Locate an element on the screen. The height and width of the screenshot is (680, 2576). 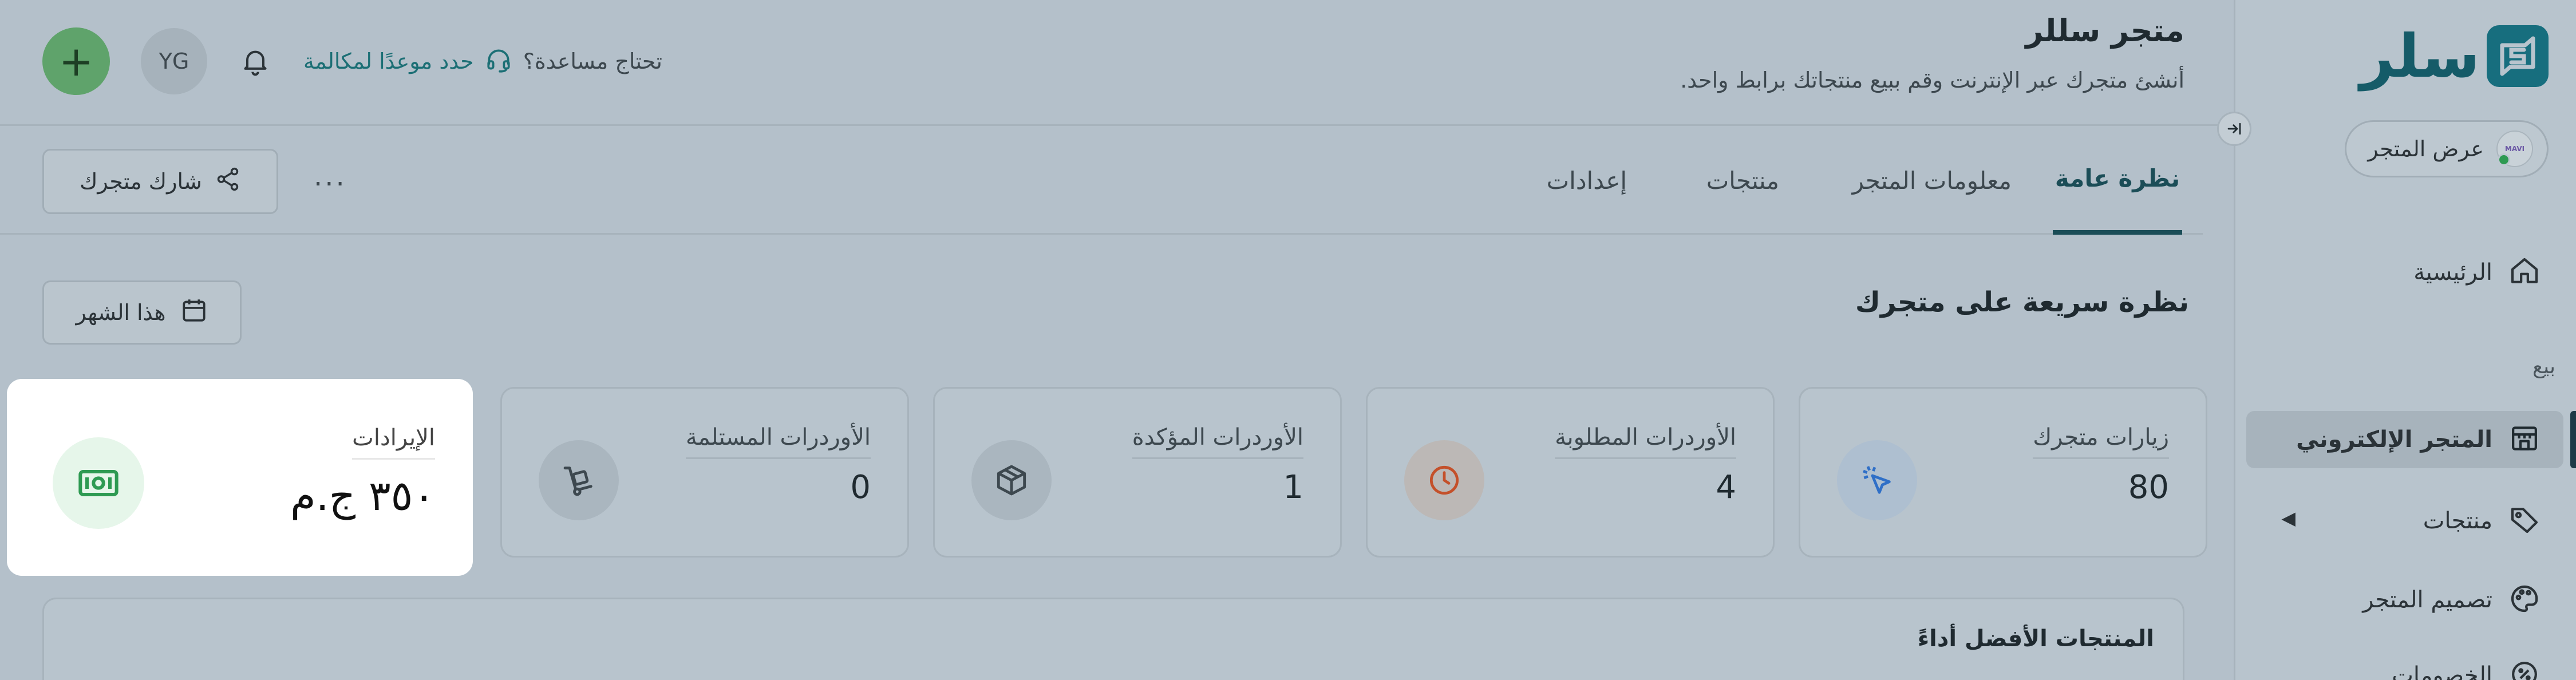
brand-mark-icon is located at coordinates (2518, 56).